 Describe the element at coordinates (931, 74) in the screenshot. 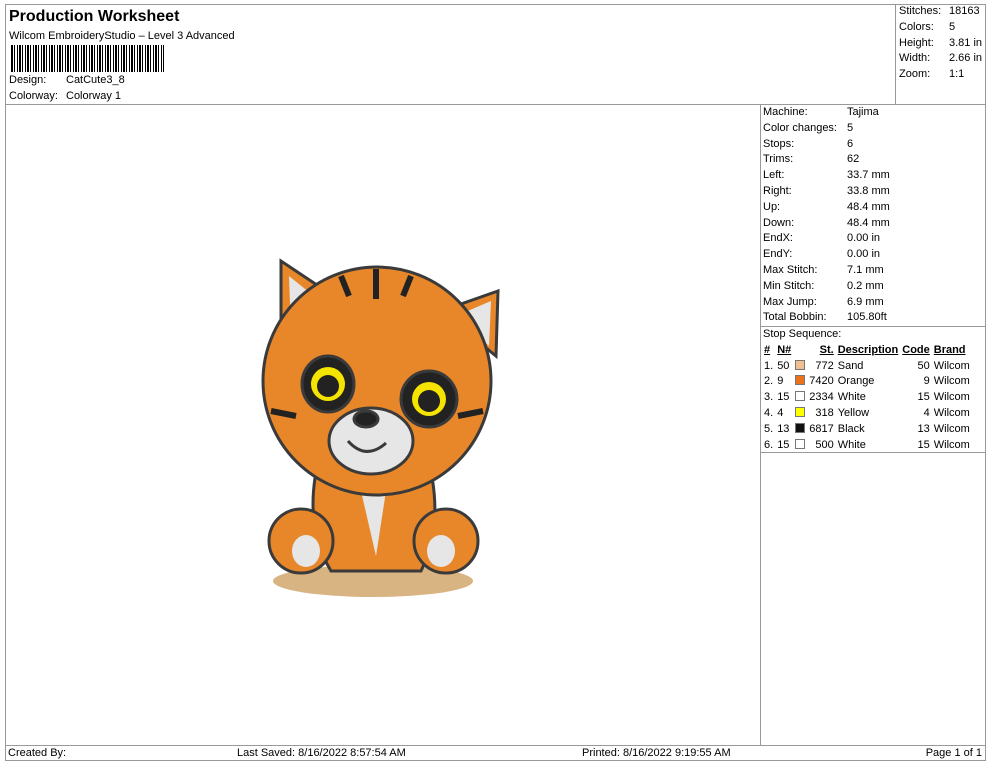

I see `stat-row: Zoom: 1:1` at that location.